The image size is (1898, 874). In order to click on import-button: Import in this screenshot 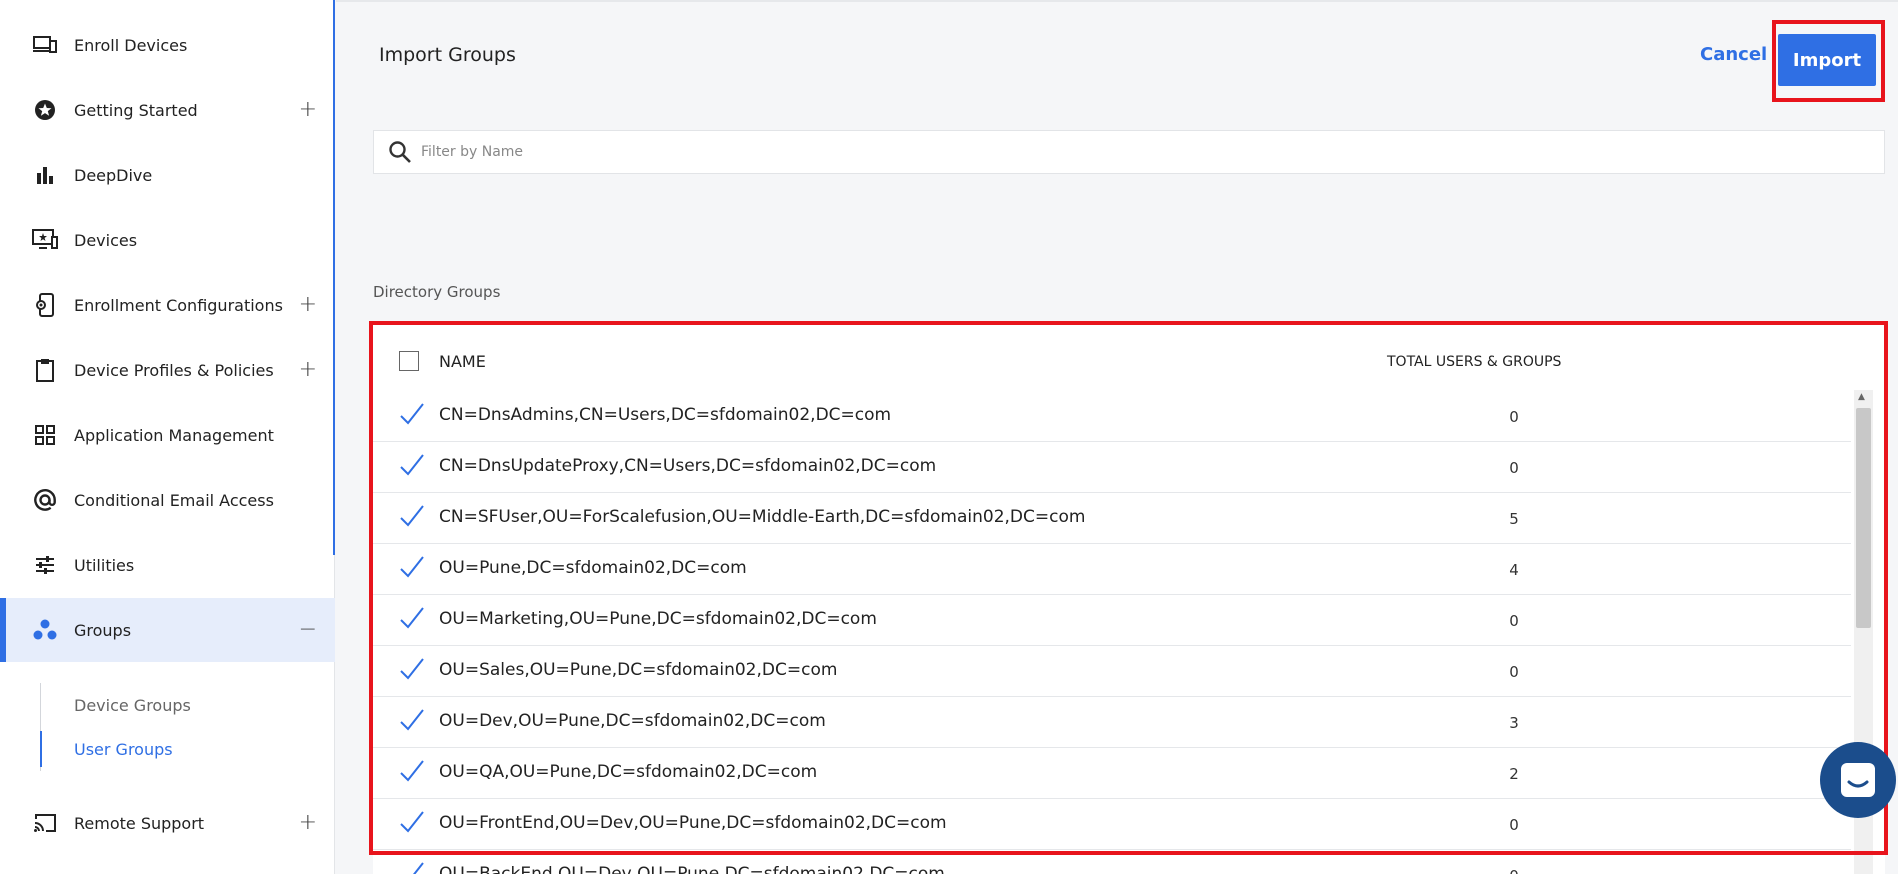, I will do `click(1827, 60)`.